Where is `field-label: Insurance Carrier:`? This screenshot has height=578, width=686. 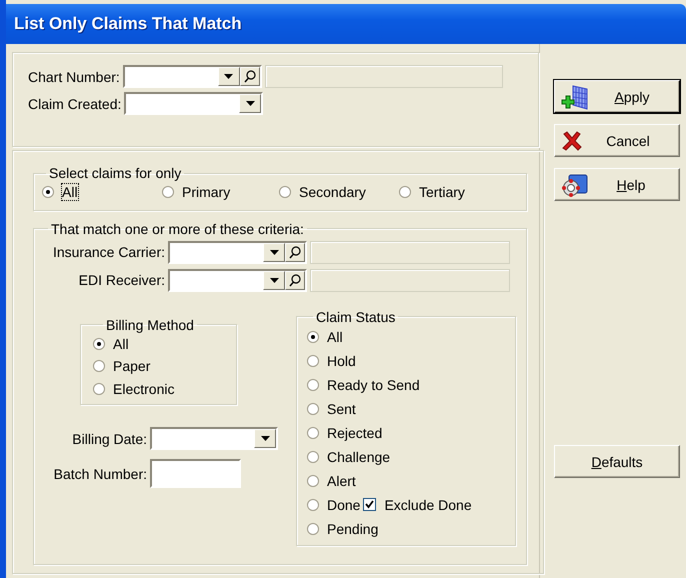
field-label: Insurance Carrier: is located at coordinates (108, 252).